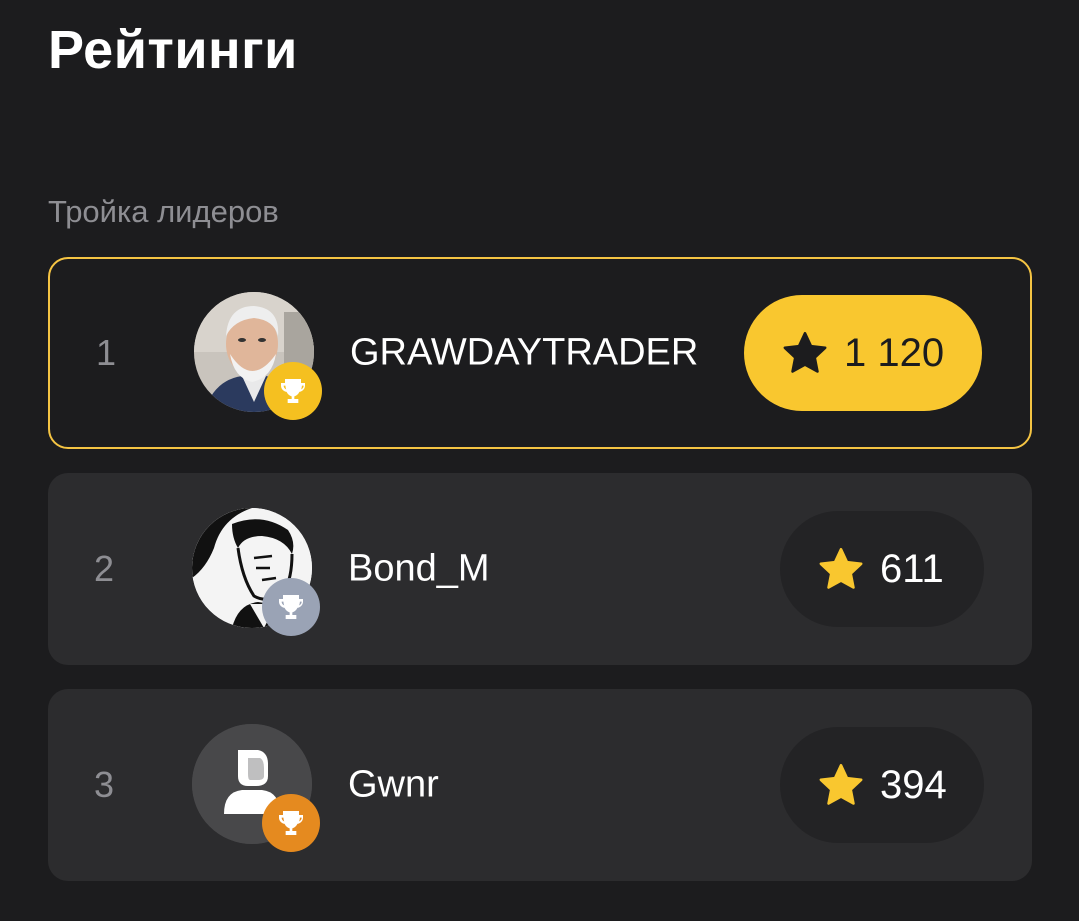  Describe the element at coordinates (419, 568) in the screenshot. I see `username: Bond_M` at that location.